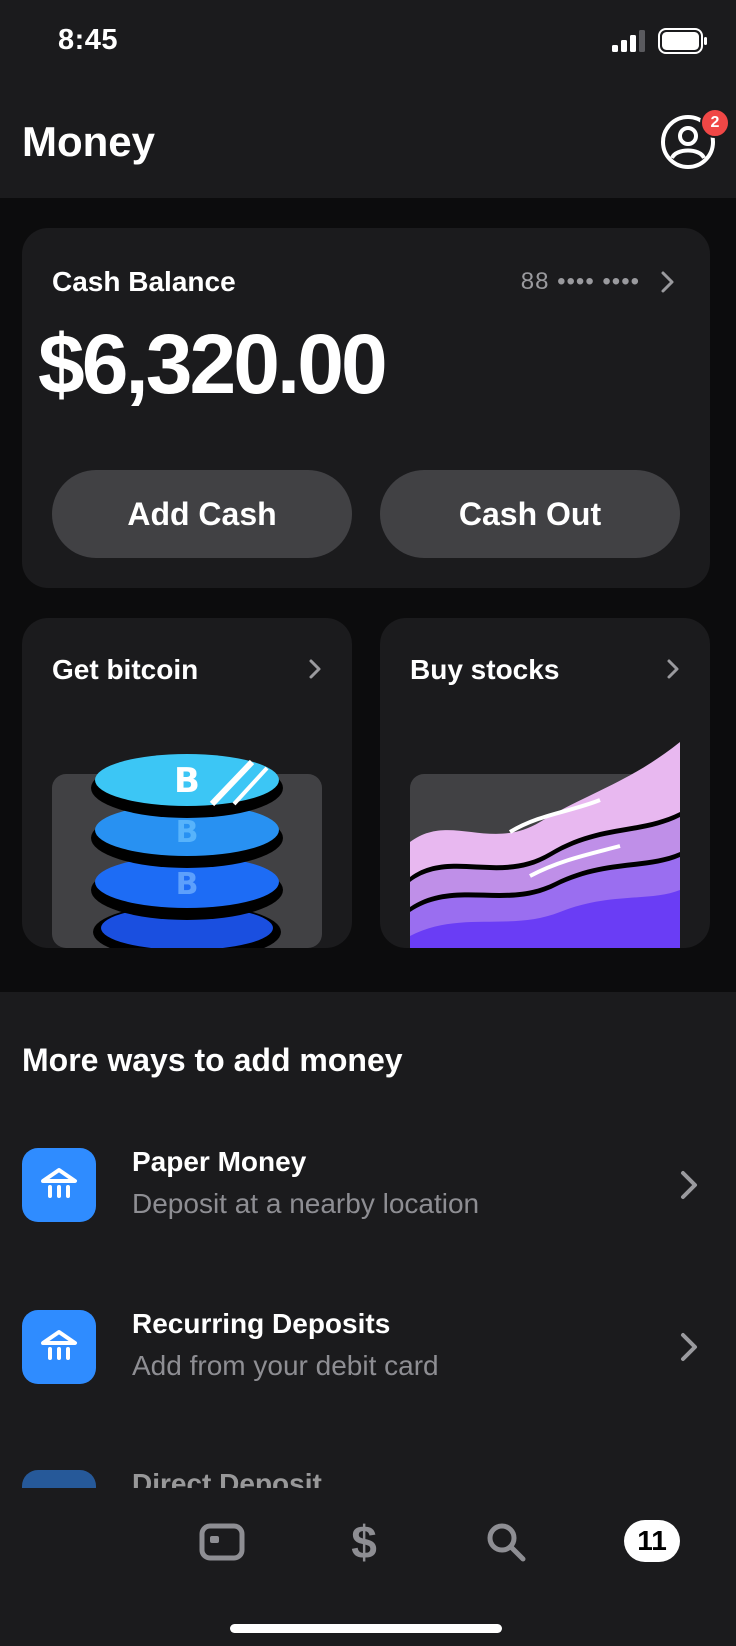 Image resolution: width=736 pixels, height=1646 pixels. I want to click on list-item-title: Recurring Deposits, so click(261, 1323).